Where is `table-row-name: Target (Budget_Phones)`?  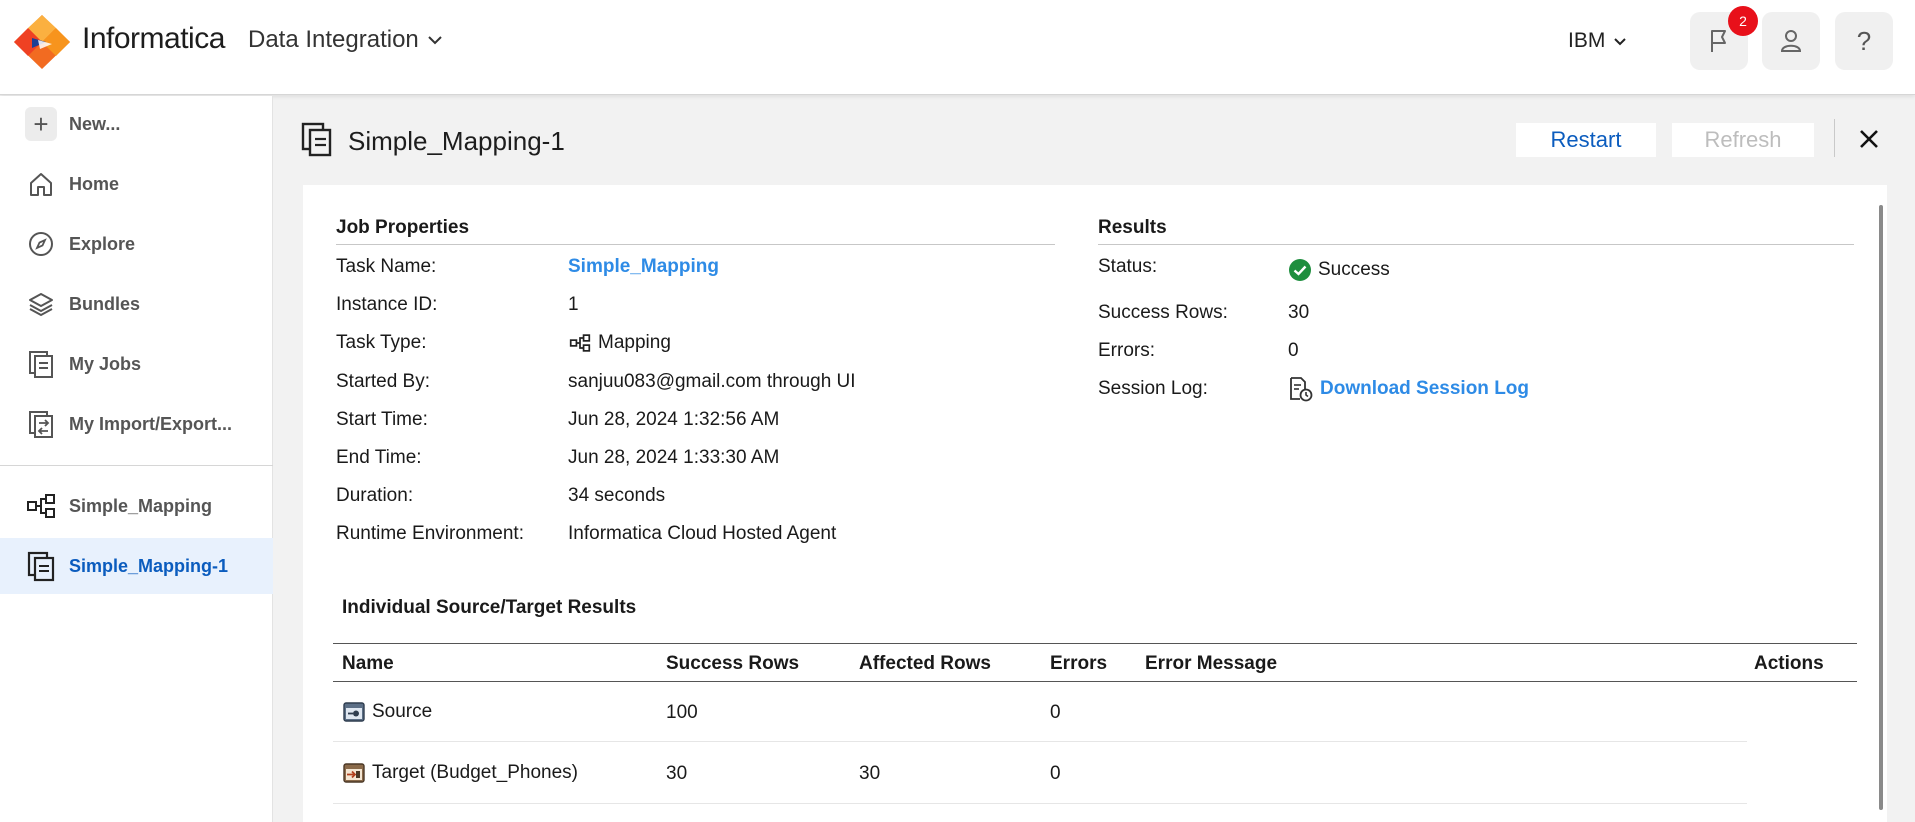 table-row-name: Target (Budget_Phones) is located at coordinates (460, 773).